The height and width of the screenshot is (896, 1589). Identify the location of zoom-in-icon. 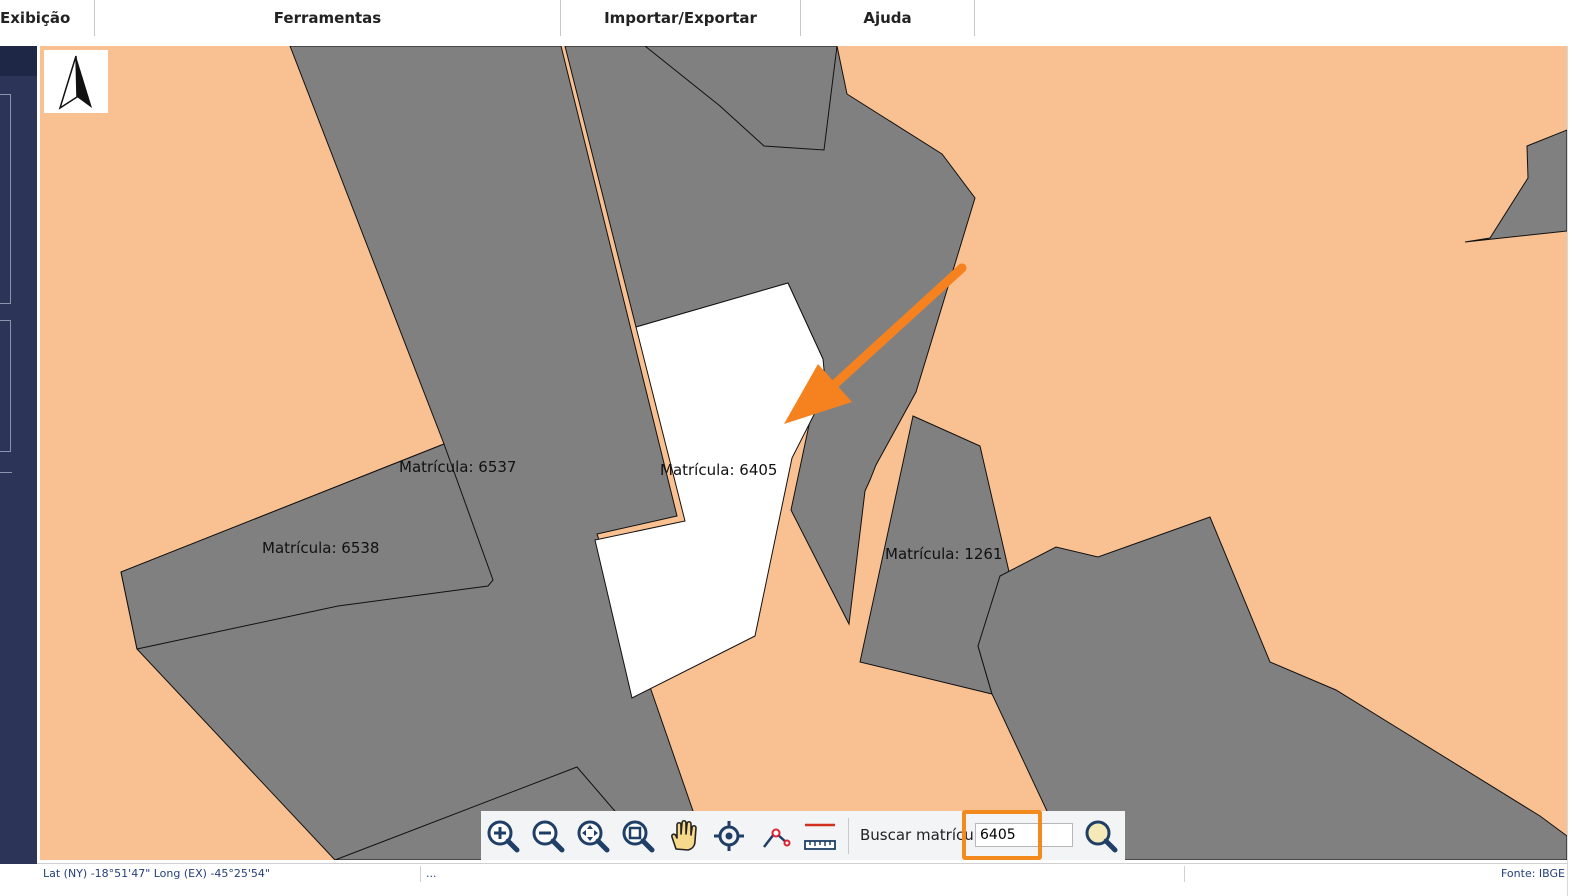
(503, 836).